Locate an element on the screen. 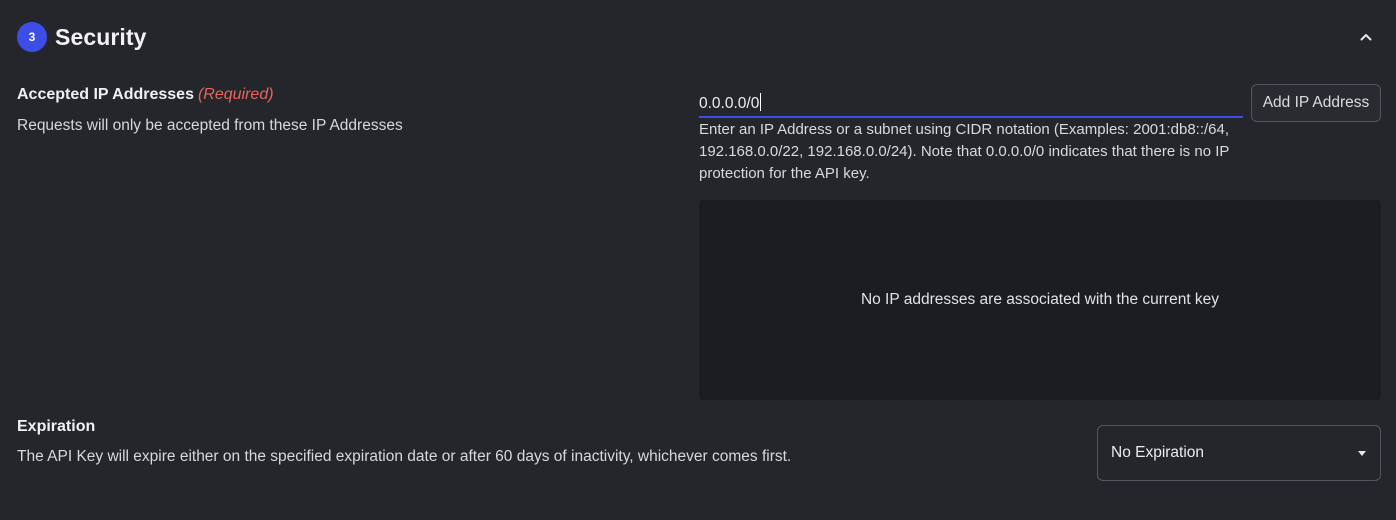  add-ip-address-button: Add IP Address is located at coordinates (1316, 103).